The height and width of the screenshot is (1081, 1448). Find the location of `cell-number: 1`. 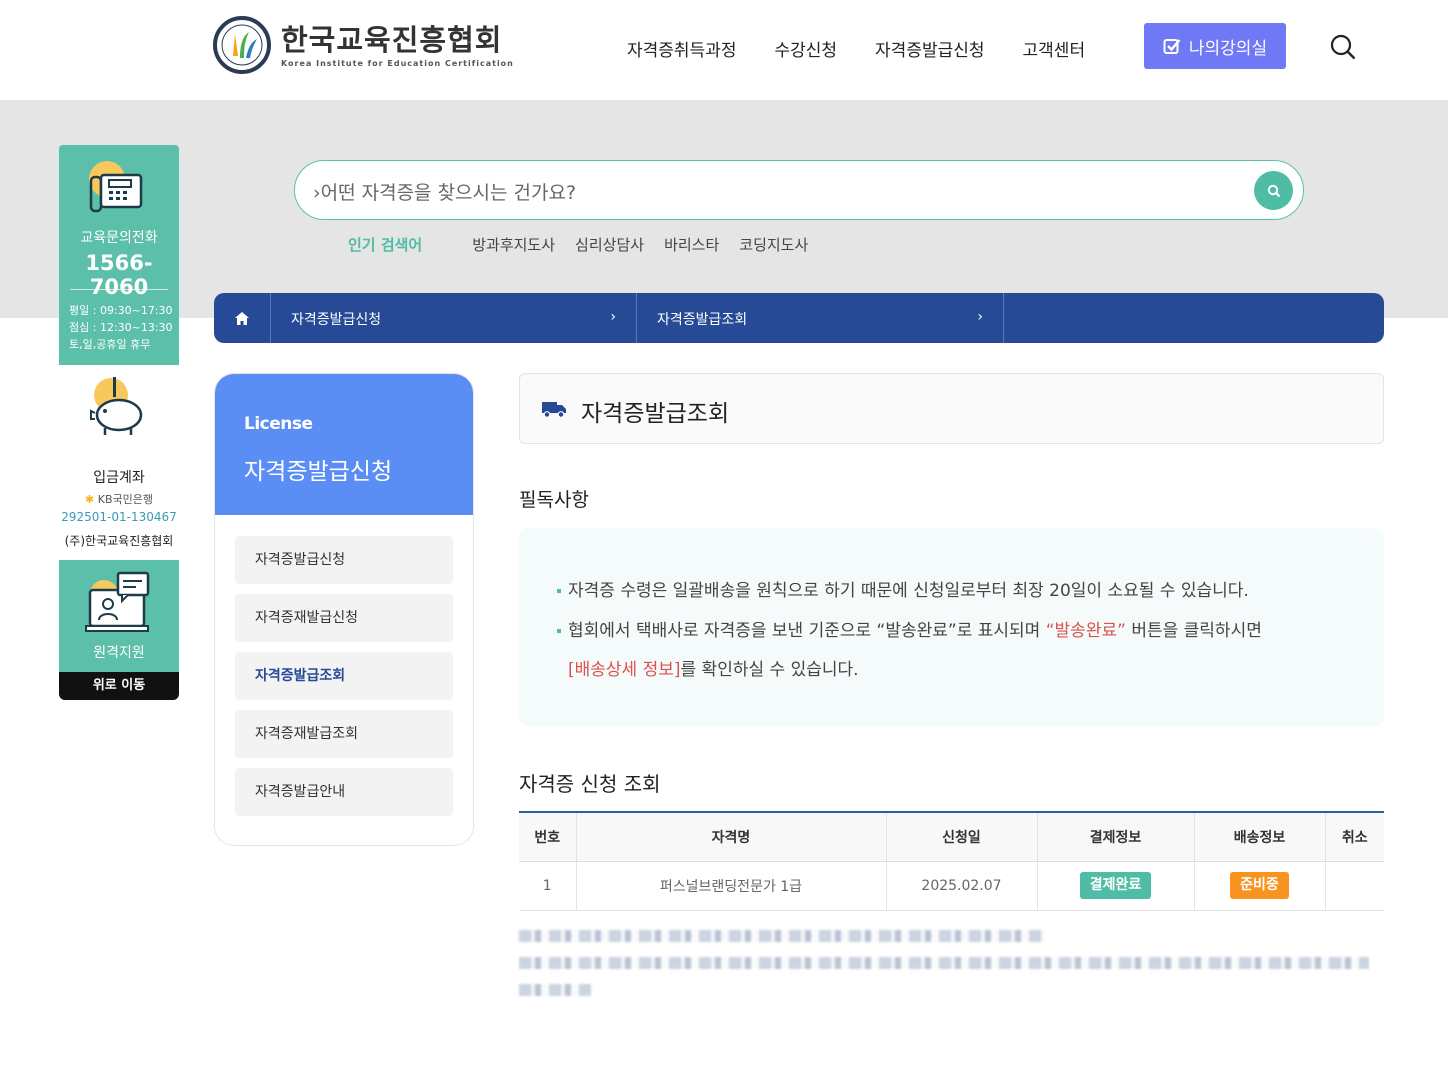

cell-number: 1 is located at coordinates (548, 886).